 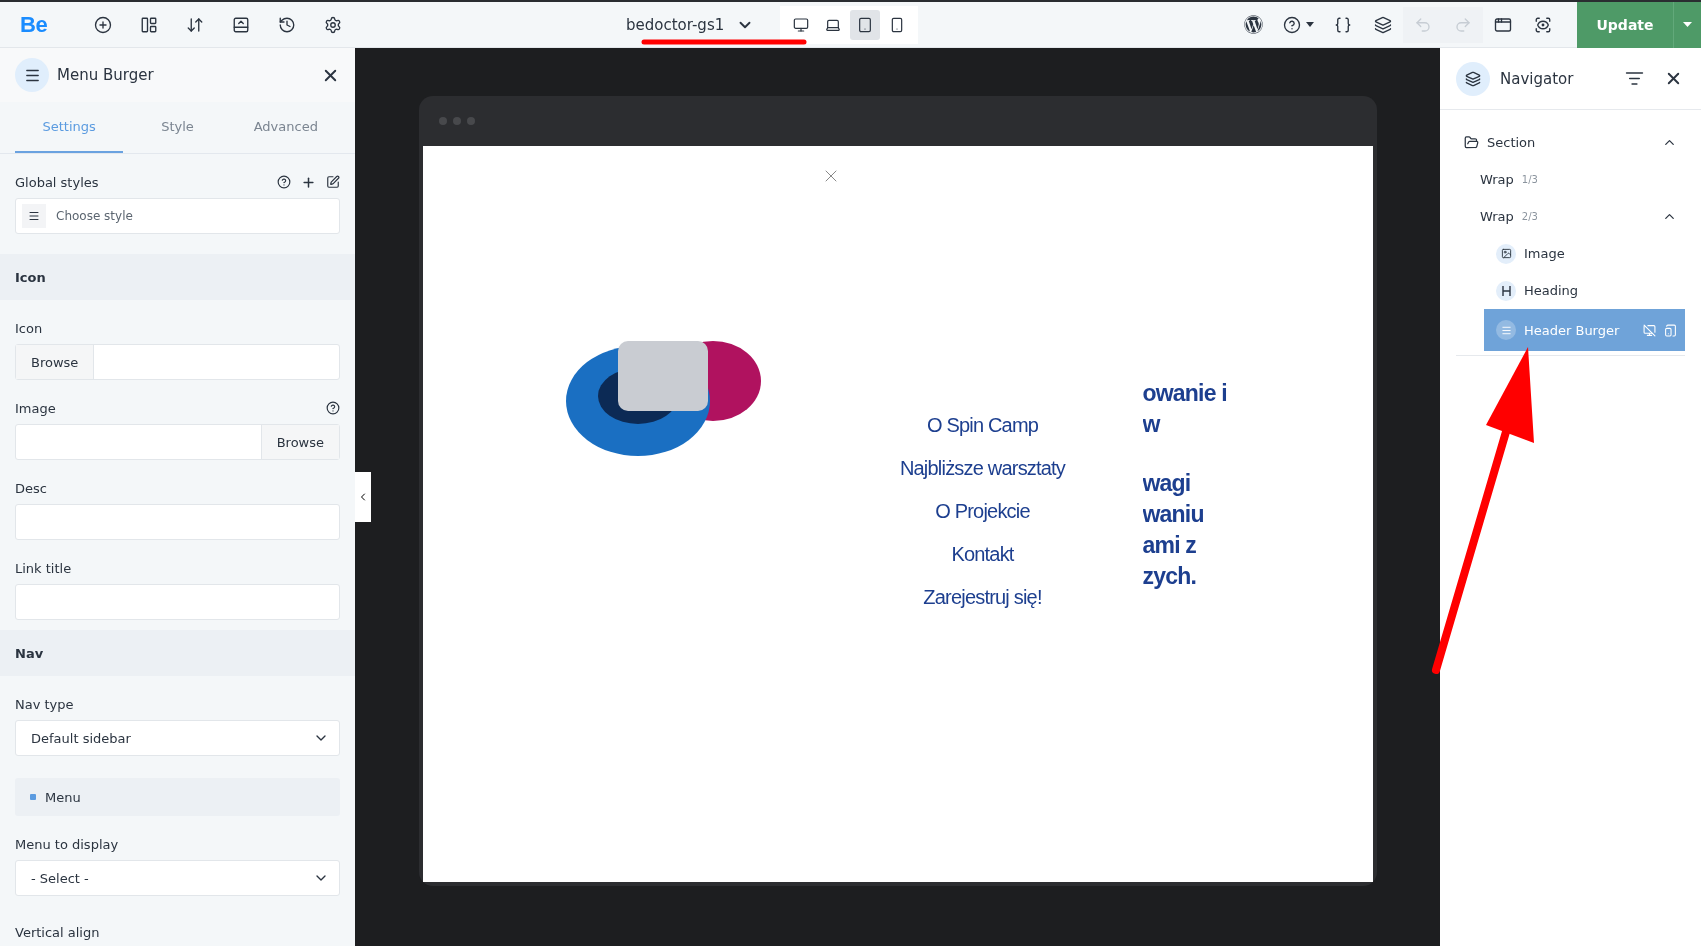 What do you see at coordinates (1570, 253) in the screenshot?
I see `navigator-item: Image` at bounding box center [1570, 253].